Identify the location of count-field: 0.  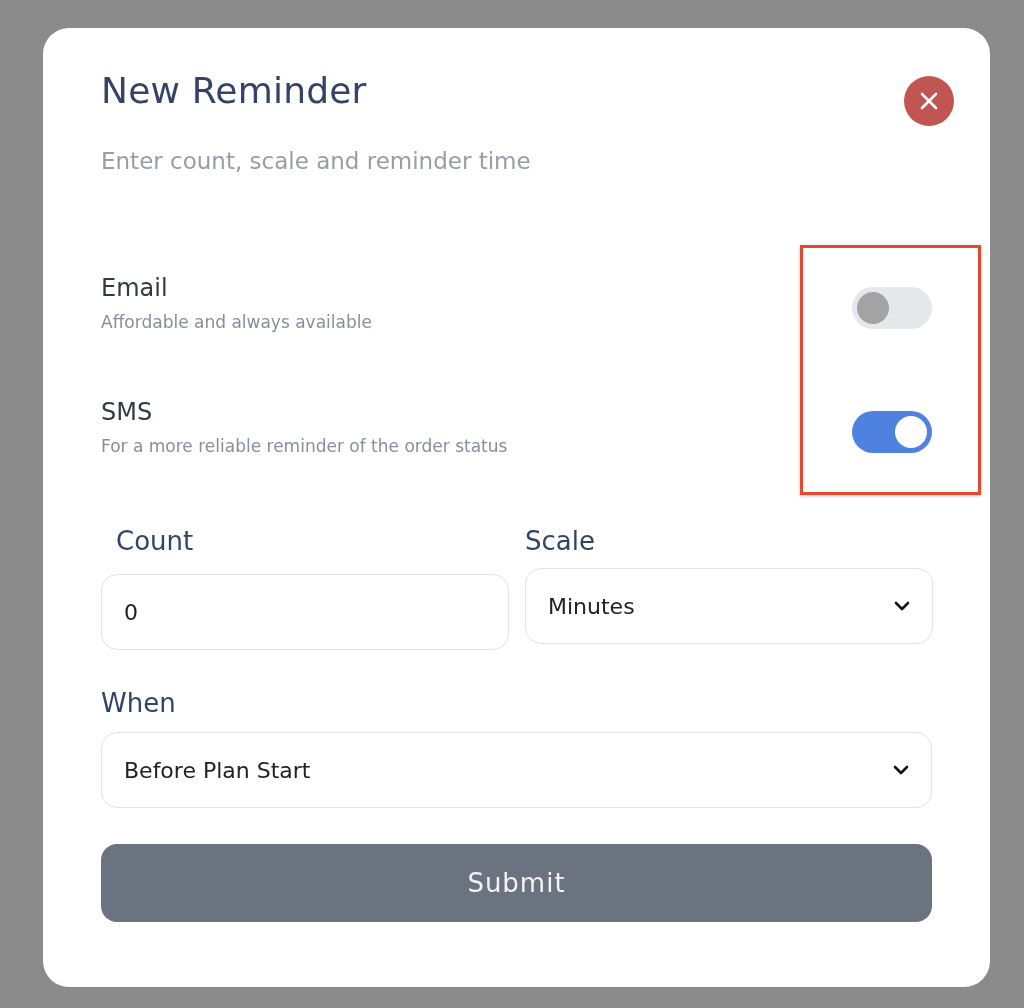
(305, 612).